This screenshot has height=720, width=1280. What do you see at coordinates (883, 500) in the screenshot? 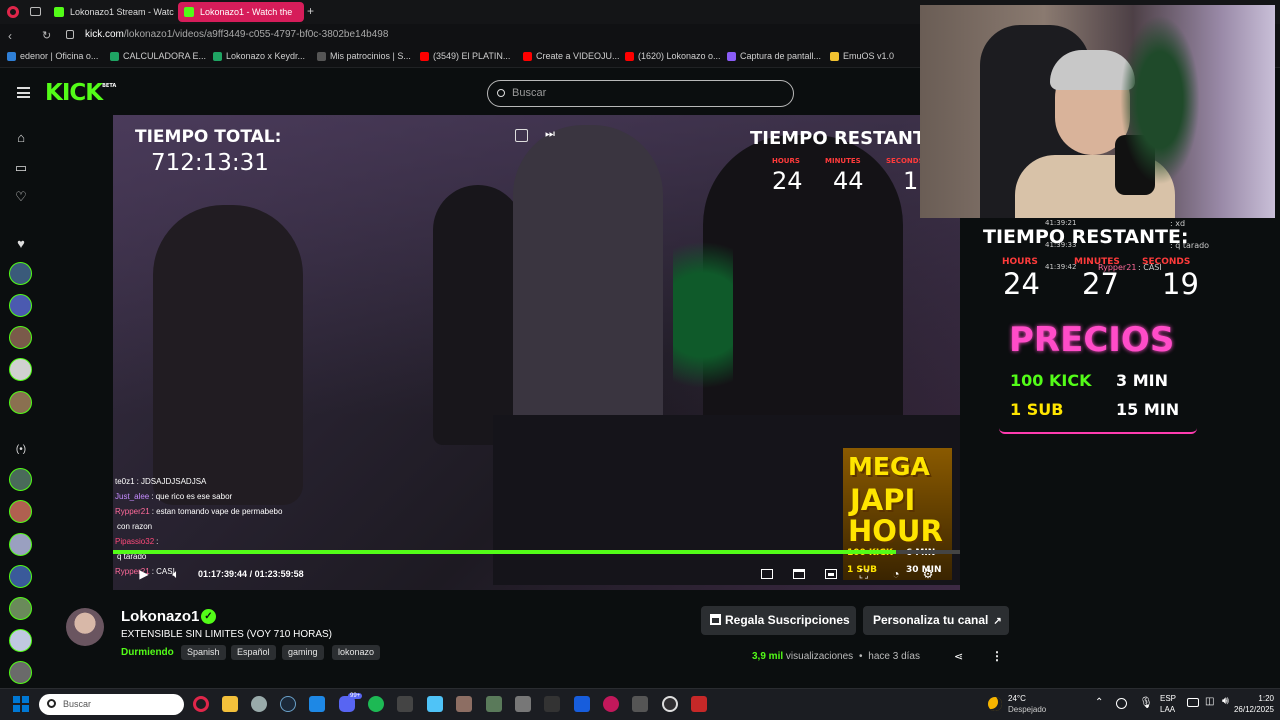
I see `japi-line: JAPI` at bounding box center [883, 500].